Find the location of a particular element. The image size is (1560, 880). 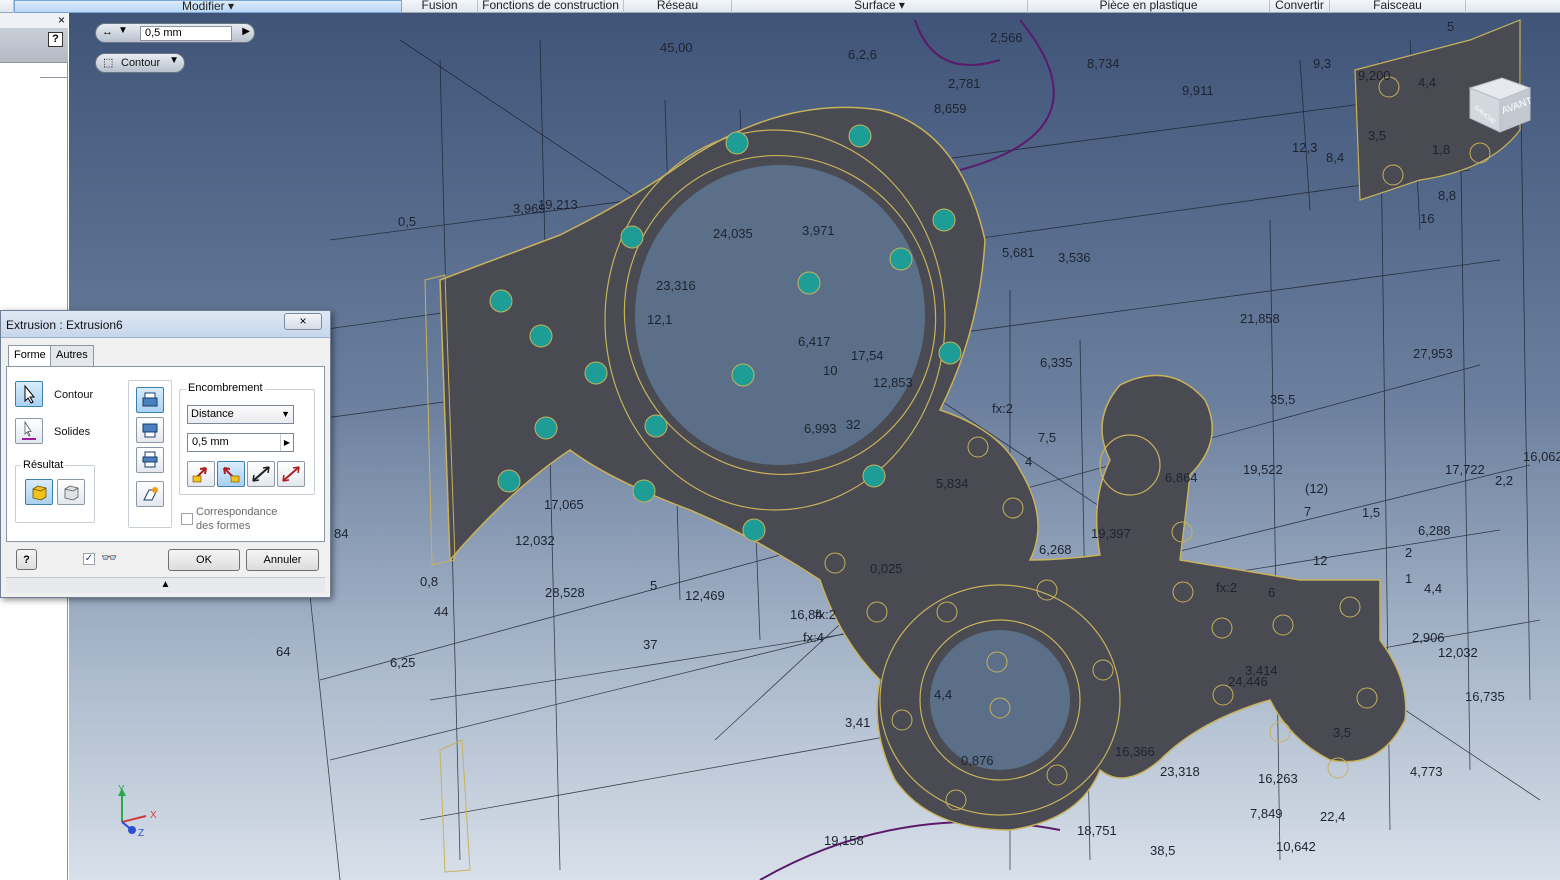

dimension-label: 44 is located at coordinates (441, 611).